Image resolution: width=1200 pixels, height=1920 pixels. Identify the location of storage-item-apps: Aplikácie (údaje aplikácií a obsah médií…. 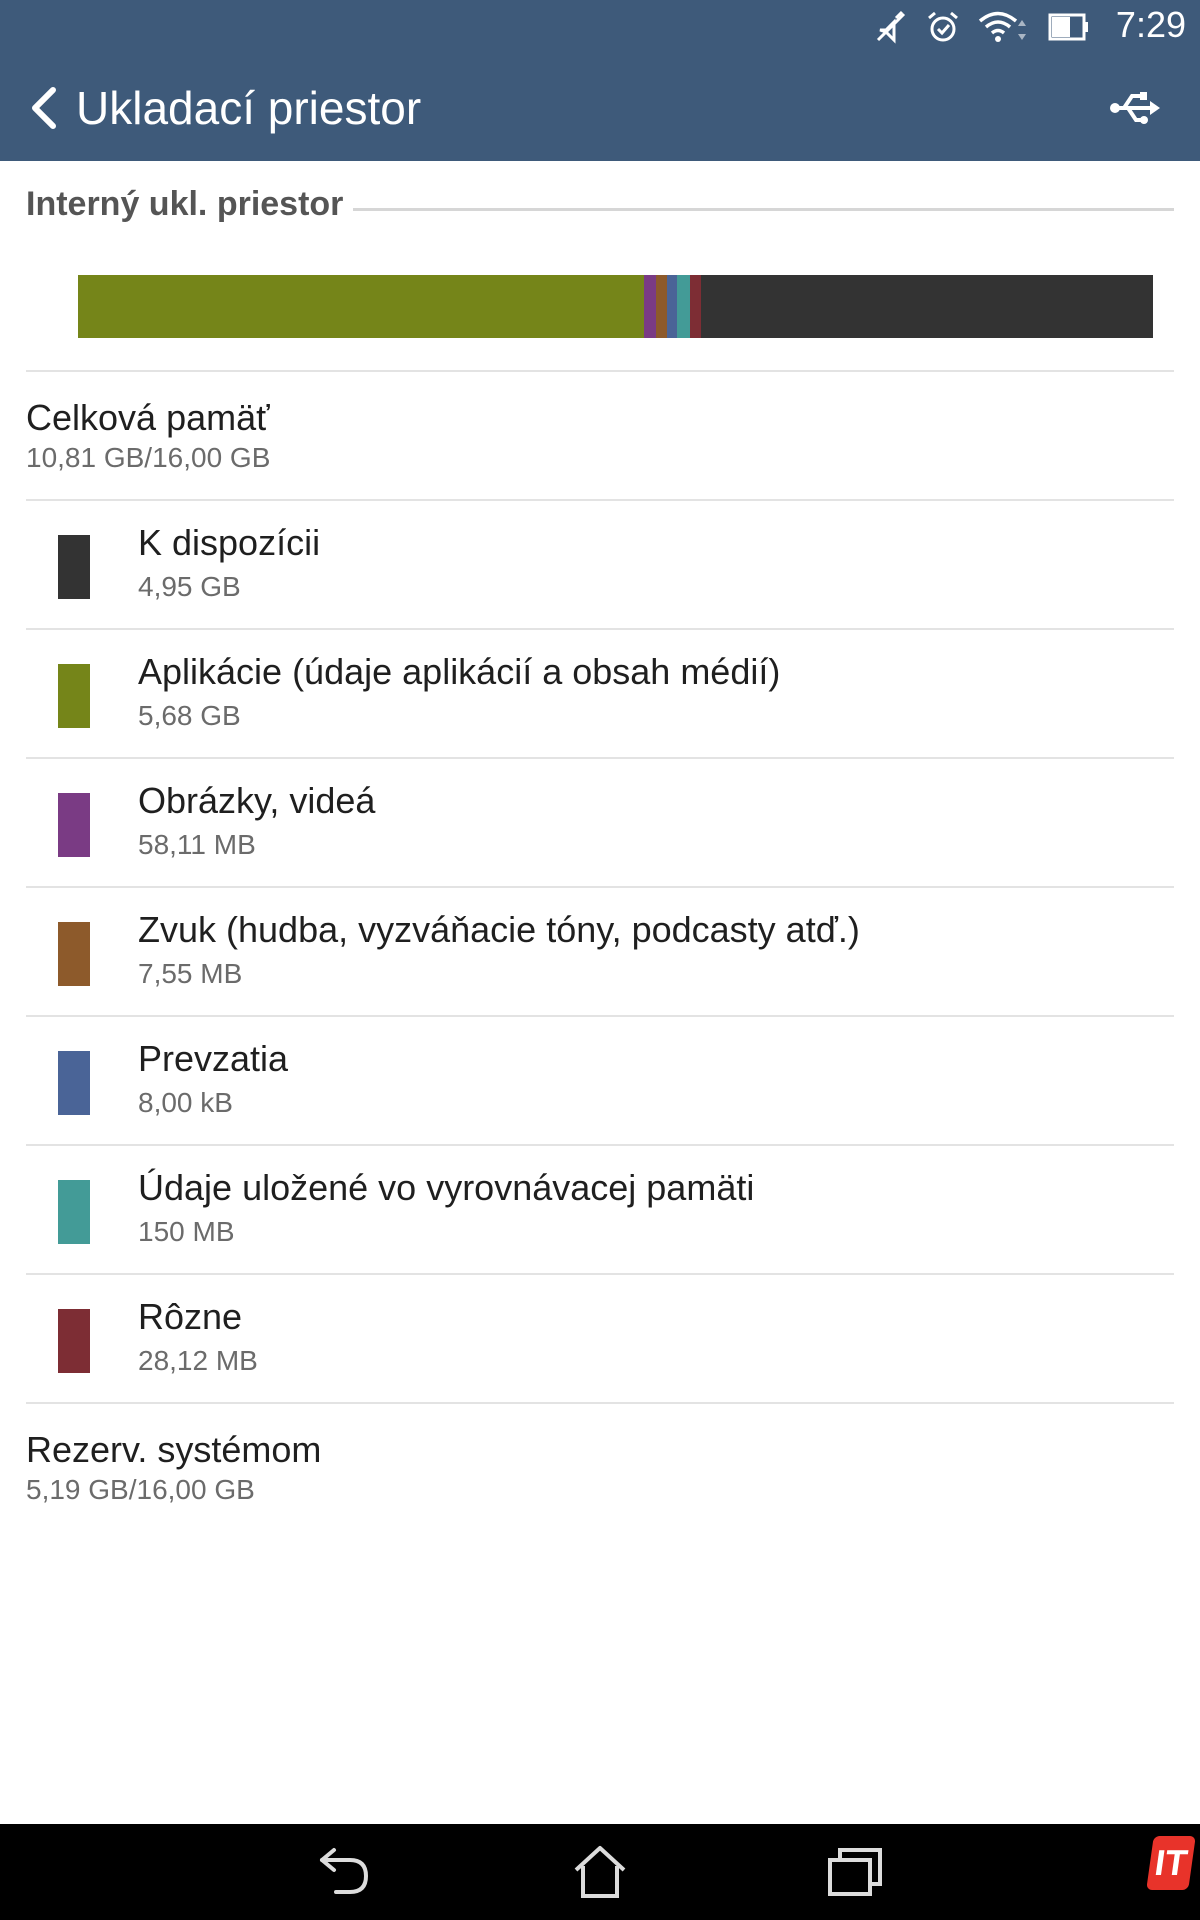
(600, 694).